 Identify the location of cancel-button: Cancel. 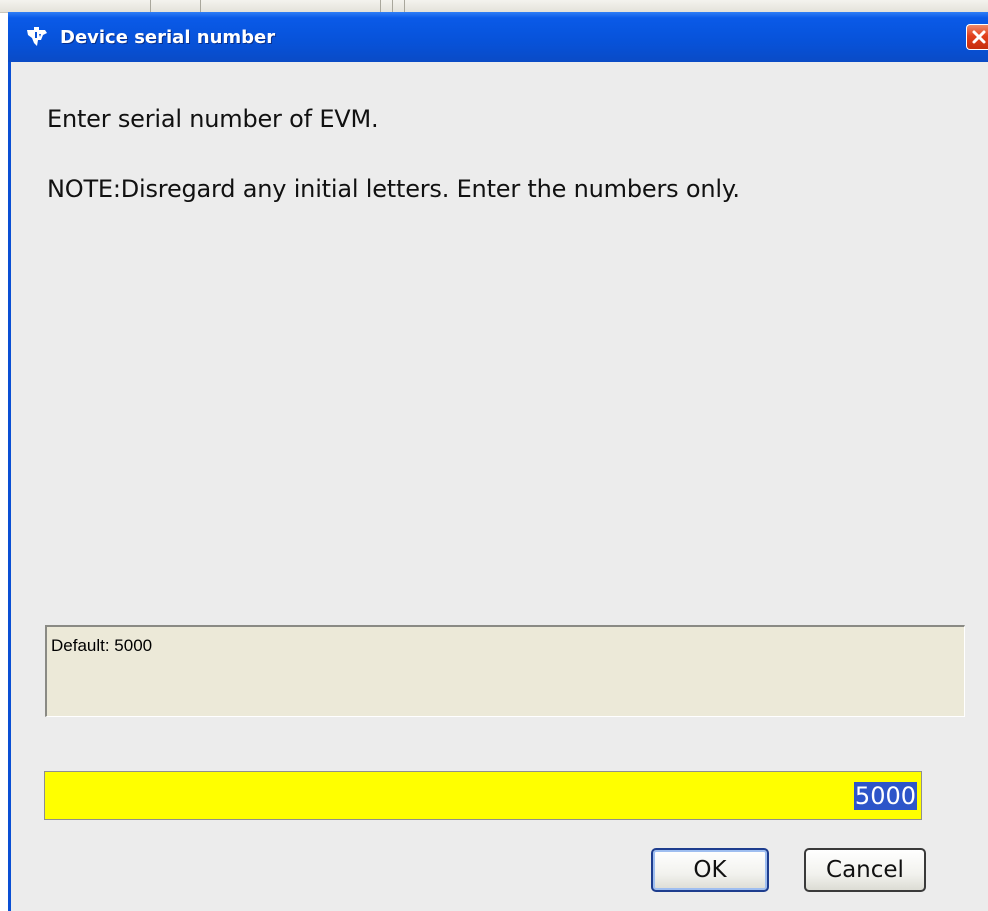
(865, 870).